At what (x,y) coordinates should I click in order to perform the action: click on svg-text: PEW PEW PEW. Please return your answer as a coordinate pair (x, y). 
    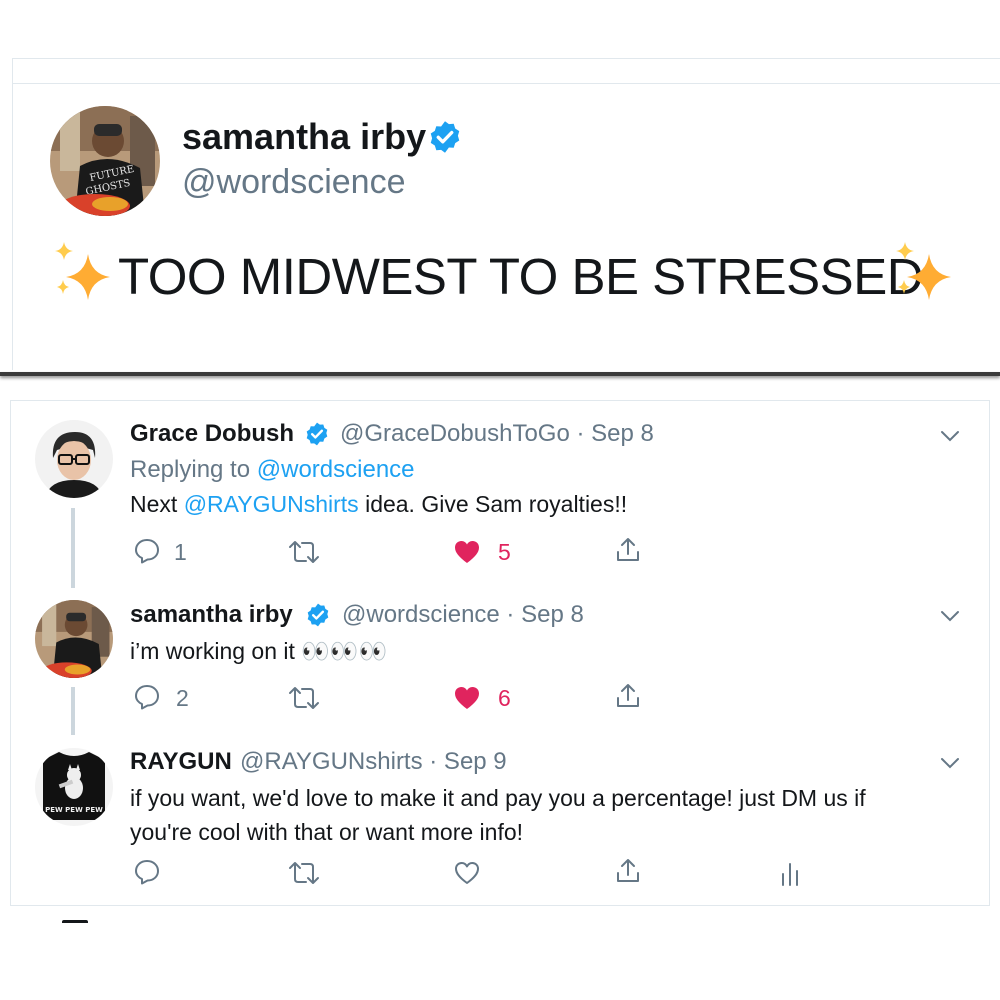
    Looking at the image, I should click on (74, 810).